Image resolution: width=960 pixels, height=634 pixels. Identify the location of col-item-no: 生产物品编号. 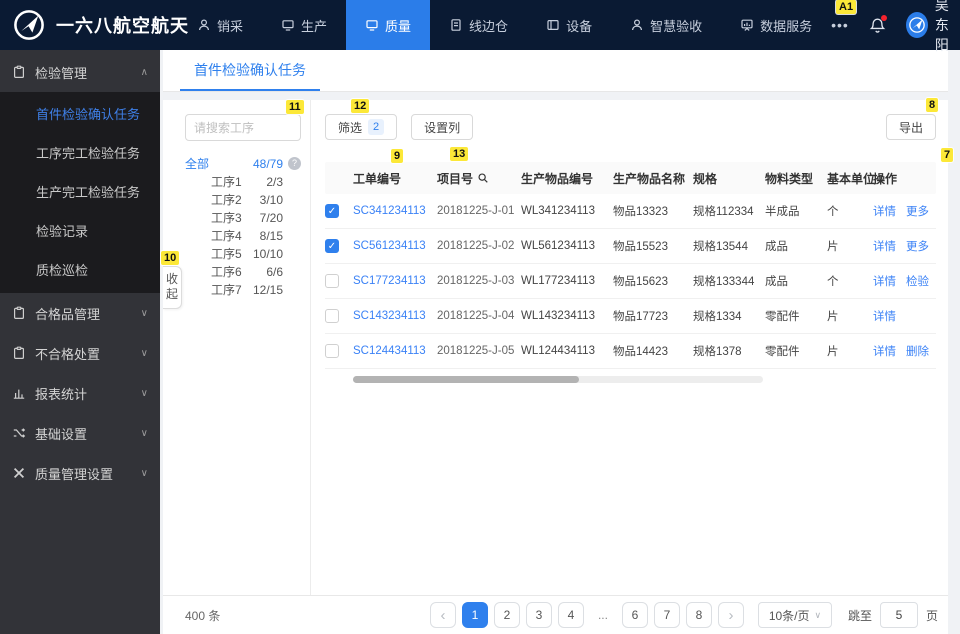
(557, 178).